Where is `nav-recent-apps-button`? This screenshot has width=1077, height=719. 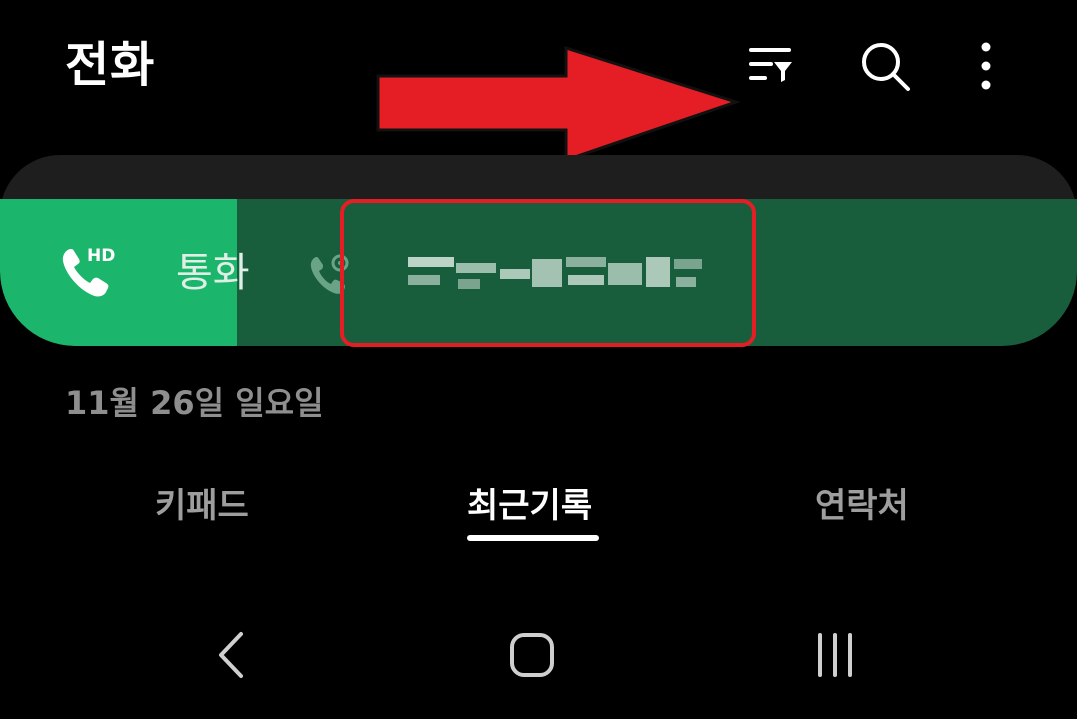
nav-recent-apps-button is located at coordinates (835, 655).